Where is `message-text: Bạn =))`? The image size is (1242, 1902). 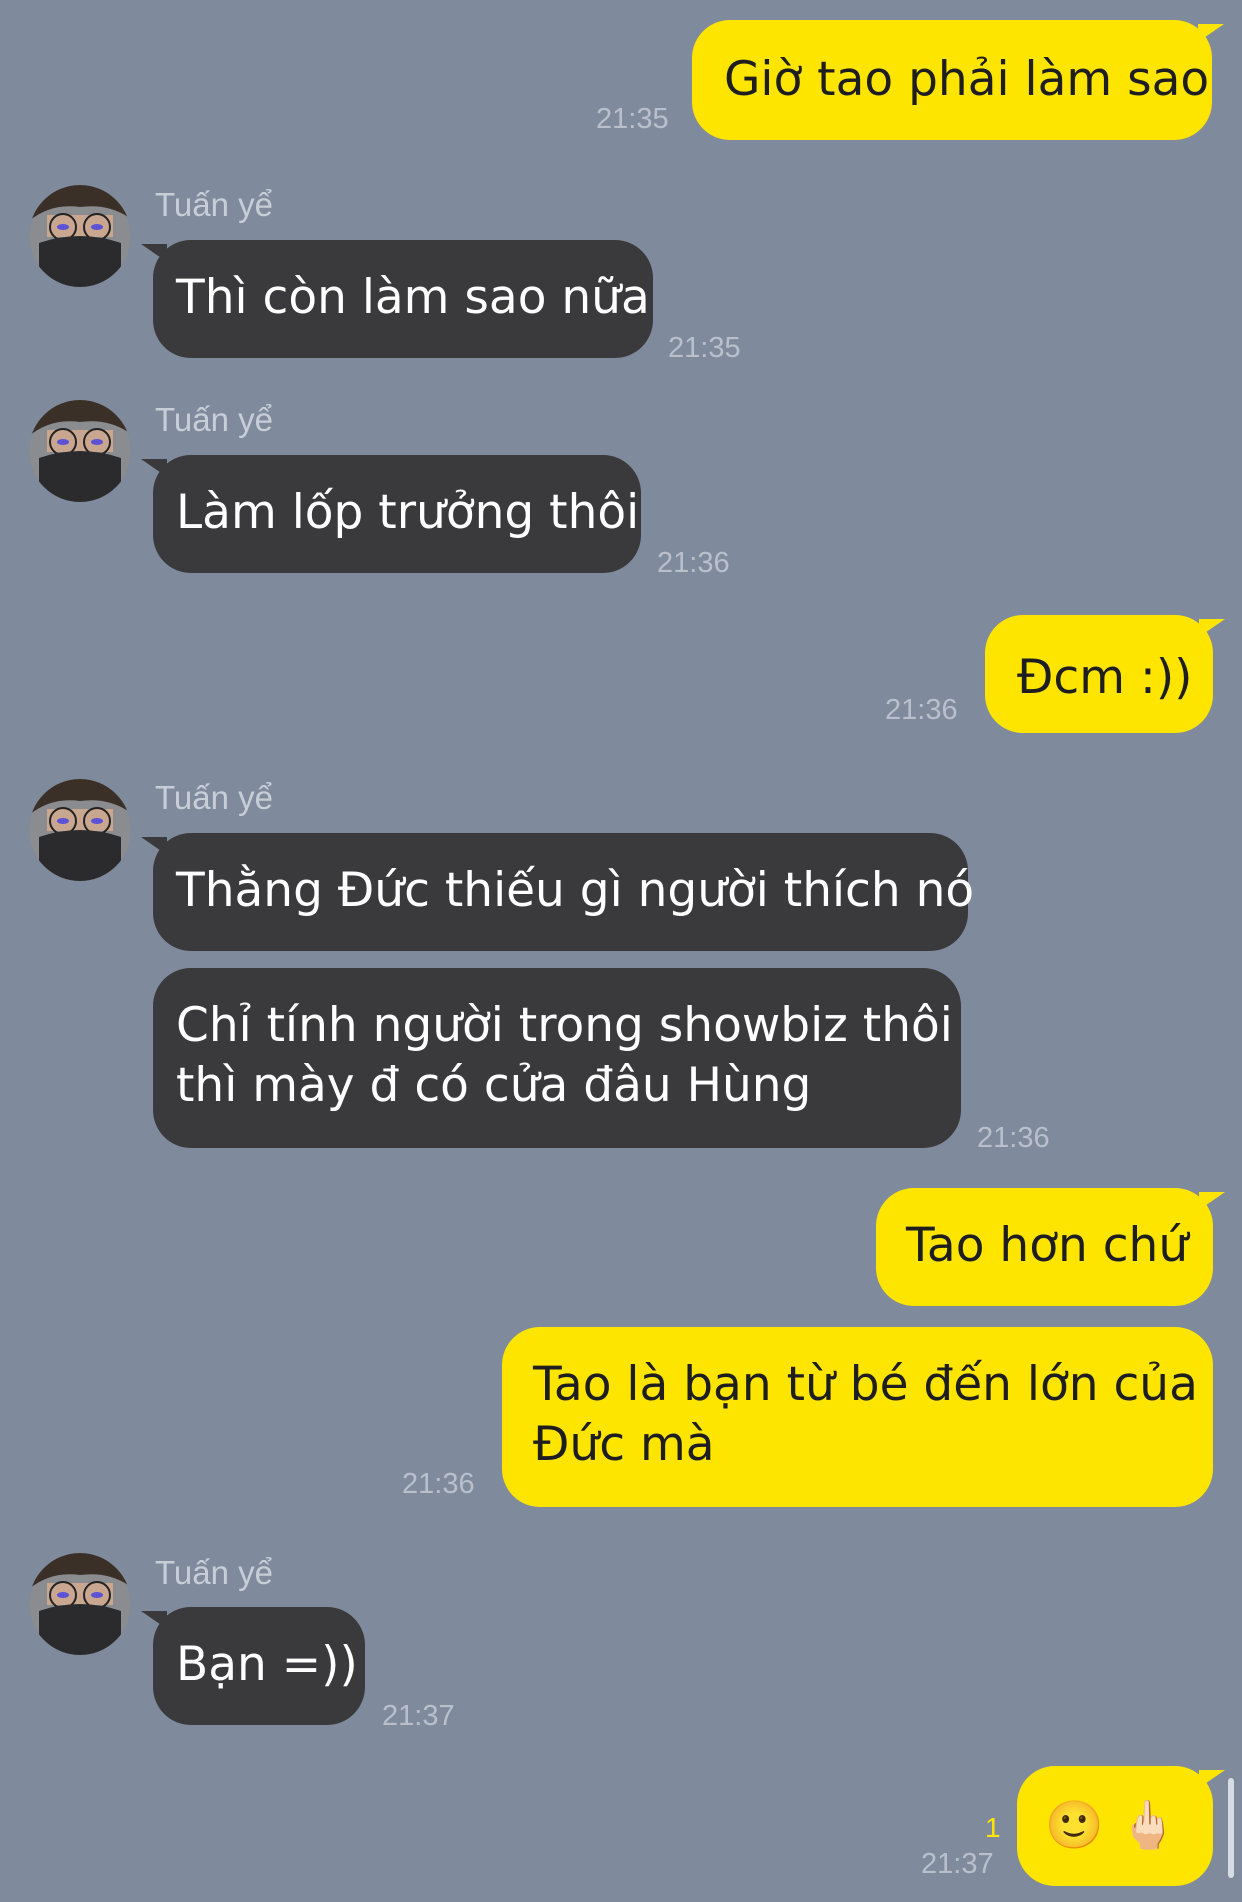 message-text: Bạn =)) is located at coordinates (267, 1664).